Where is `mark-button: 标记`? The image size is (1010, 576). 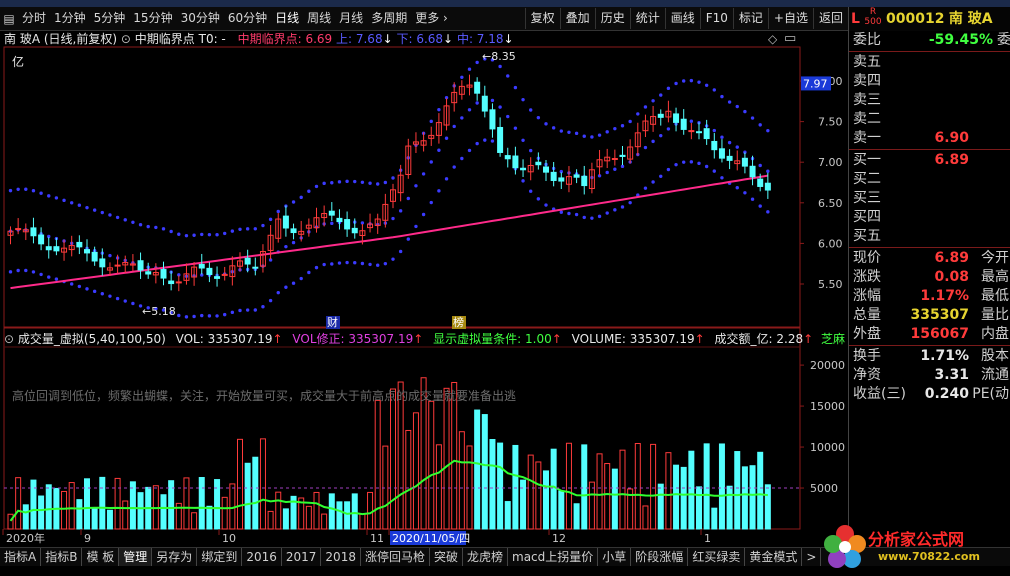
mark-button: 标记 is located at coordinates (750, 18).